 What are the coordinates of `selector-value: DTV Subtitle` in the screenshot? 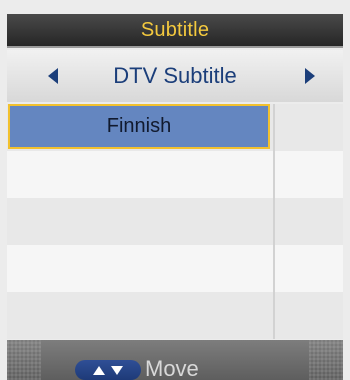 It's located at (175, 75).